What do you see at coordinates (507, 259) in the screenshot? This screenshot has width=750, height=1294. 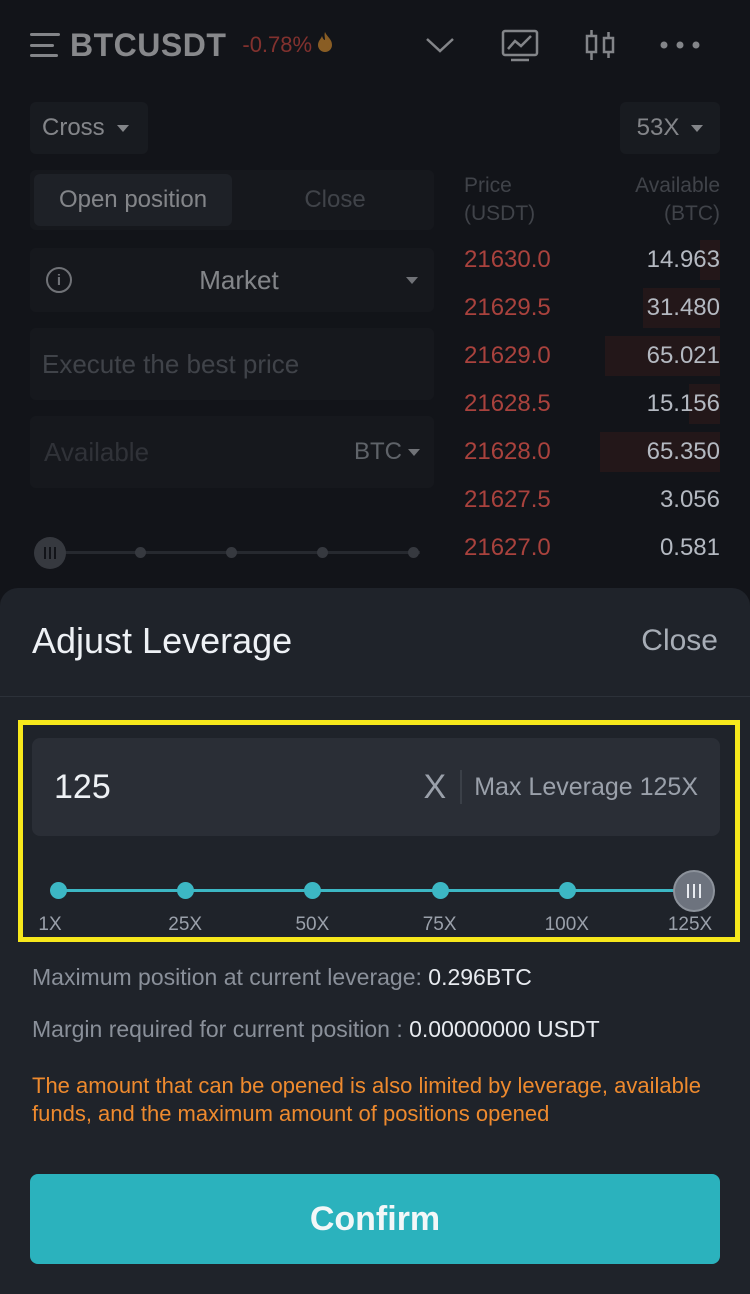 I see `orderbook-price: 21630.0` at bounding box center [507, 259].